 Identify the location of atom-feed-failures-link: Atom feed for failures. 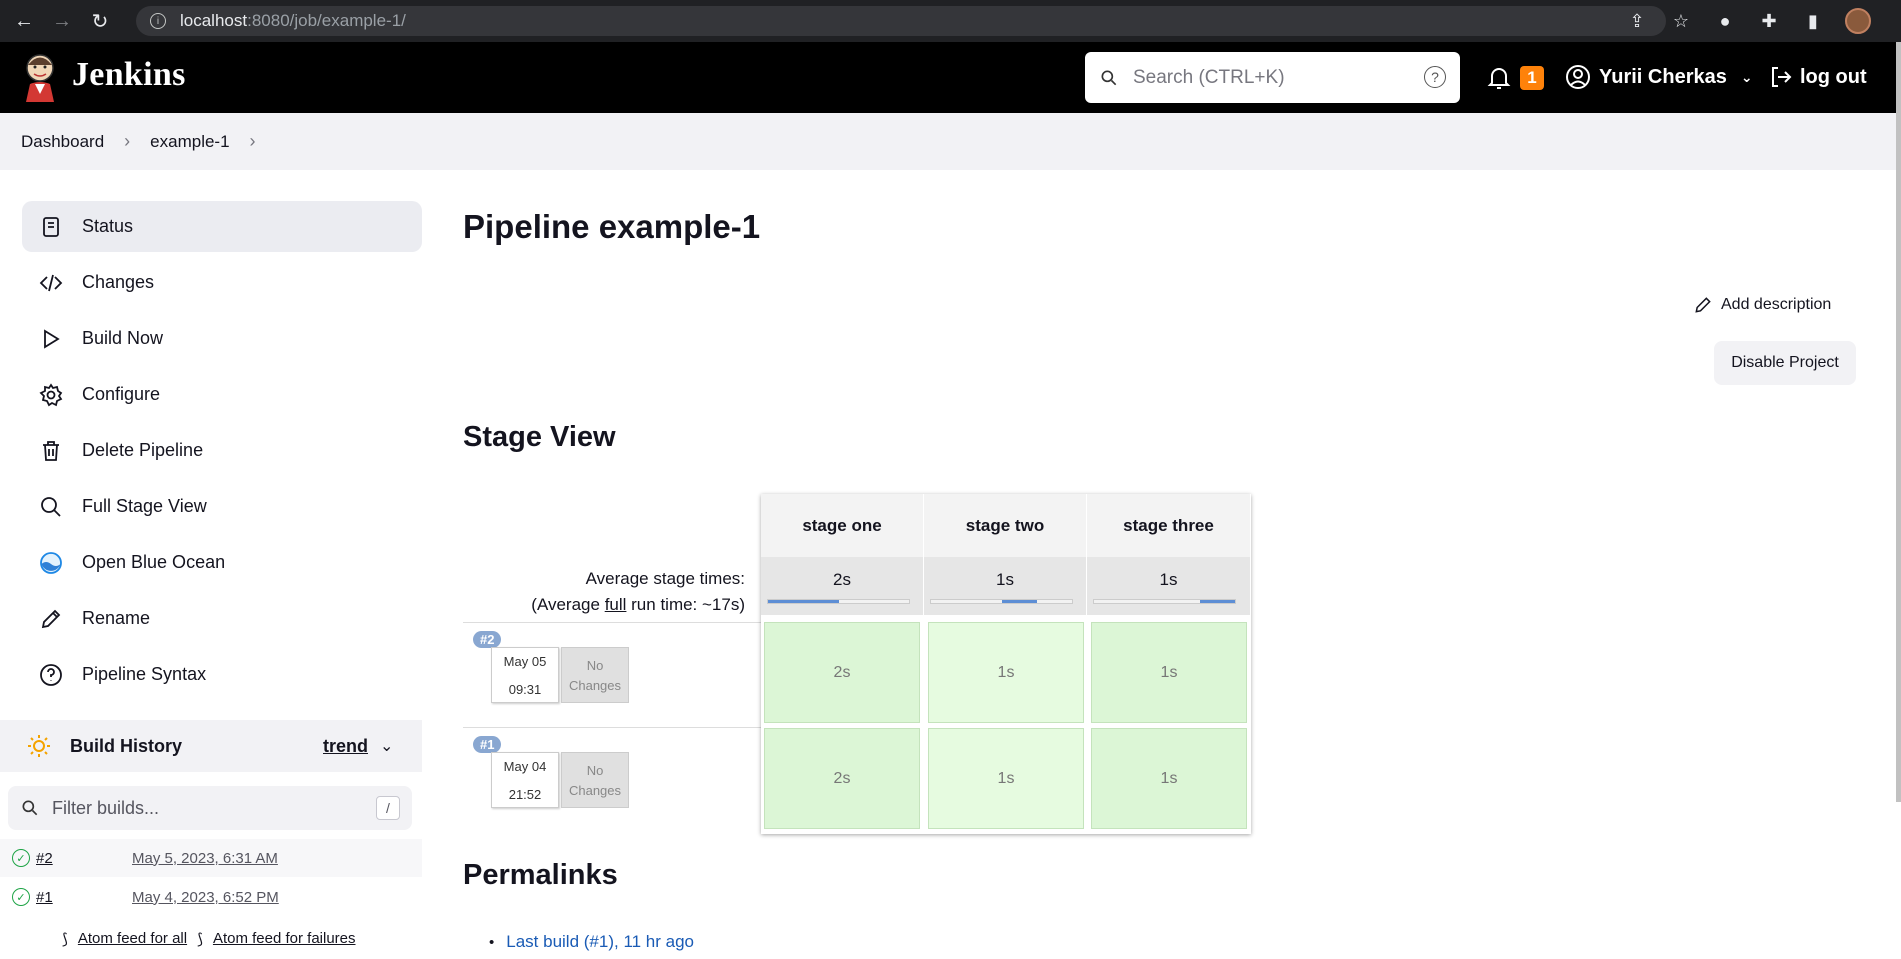
(284, 939).